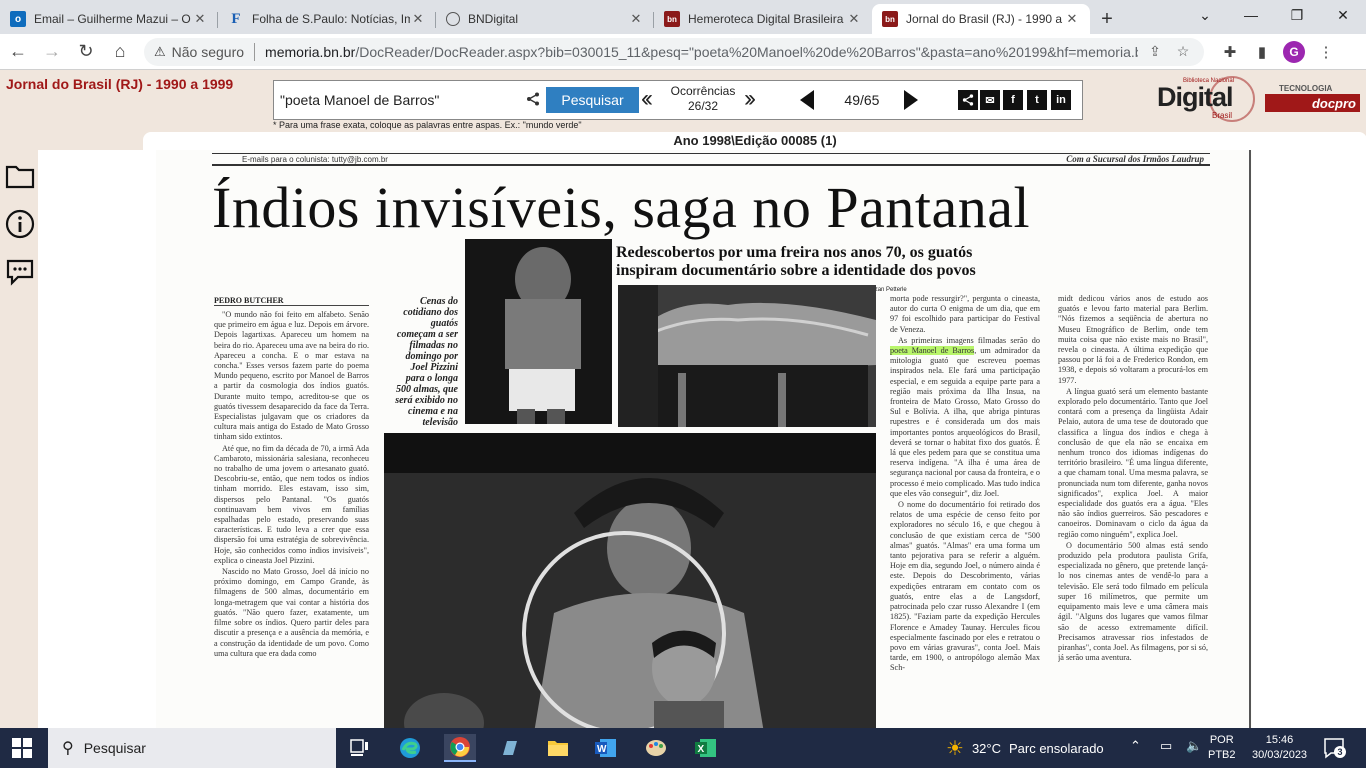 The image size is (1366, 768). What do you see at coordinates (1155, 51) in the screenshot?
I see `share-icon: ⇪` at bounding box center [1155, 51].